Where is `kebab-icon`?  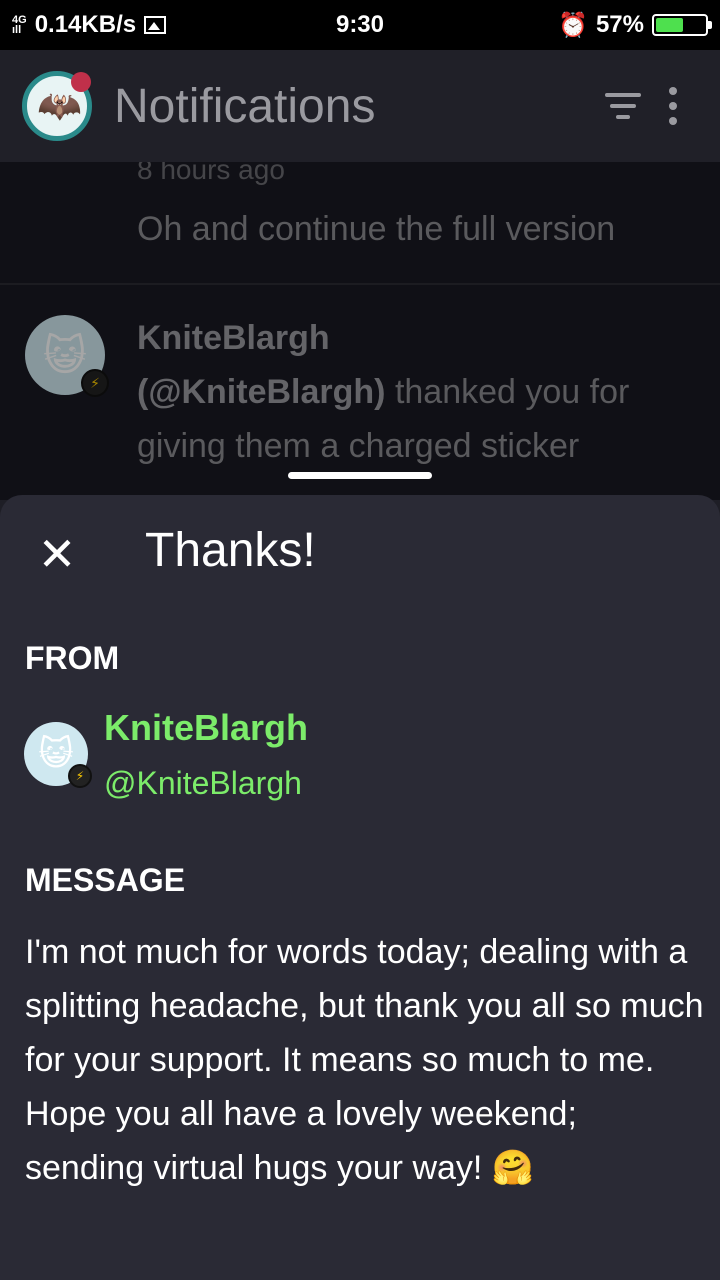
kebab-icon is located at coordinates (673, 106).